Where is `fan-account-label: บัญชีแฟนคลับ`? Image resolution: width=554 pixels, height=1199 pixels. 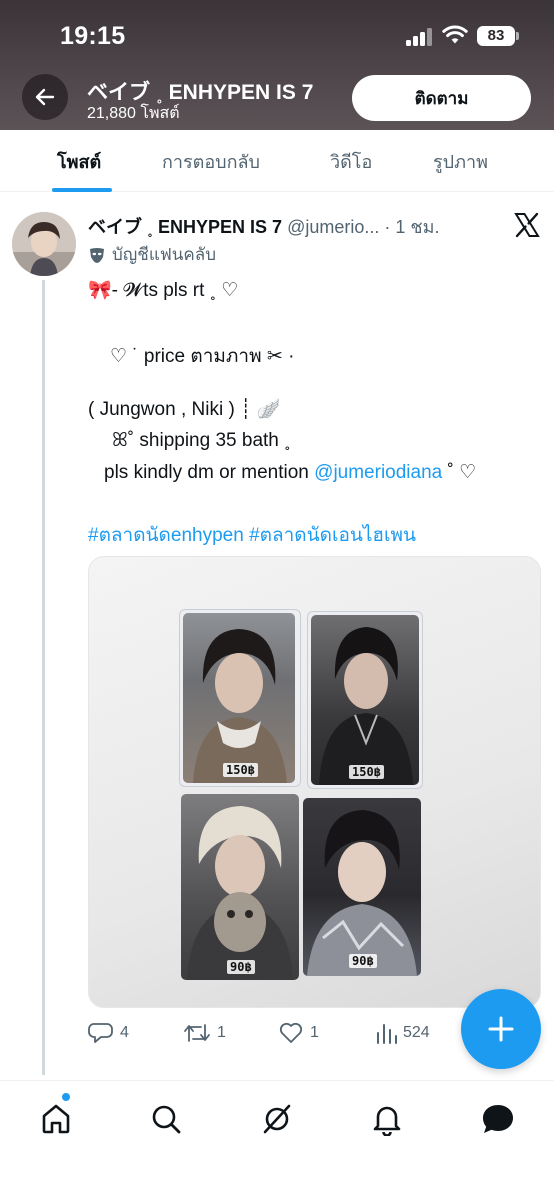
fan-account-label: บัญชีแฟนคลับ is located at coordinates (164, 254).